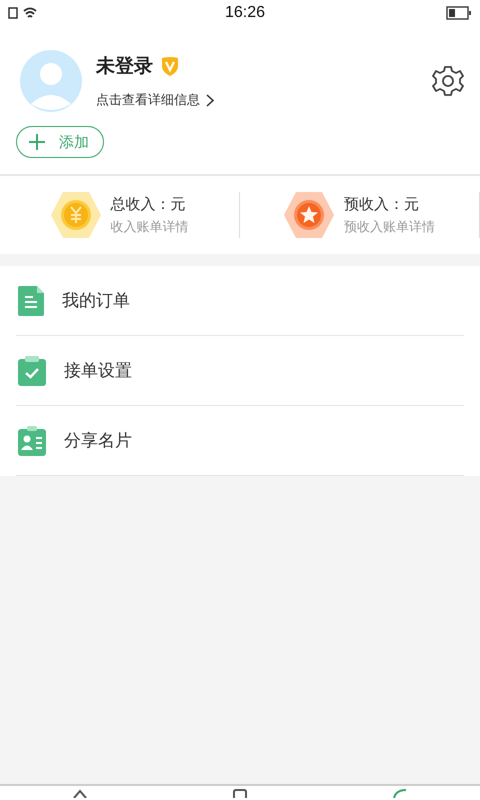 Image resolution: width=480 pixels, height=800 pixels. What do you see at coordinates (31, 301) in the screenshot?
I see `document-icon` at bounding box center [31, 301].